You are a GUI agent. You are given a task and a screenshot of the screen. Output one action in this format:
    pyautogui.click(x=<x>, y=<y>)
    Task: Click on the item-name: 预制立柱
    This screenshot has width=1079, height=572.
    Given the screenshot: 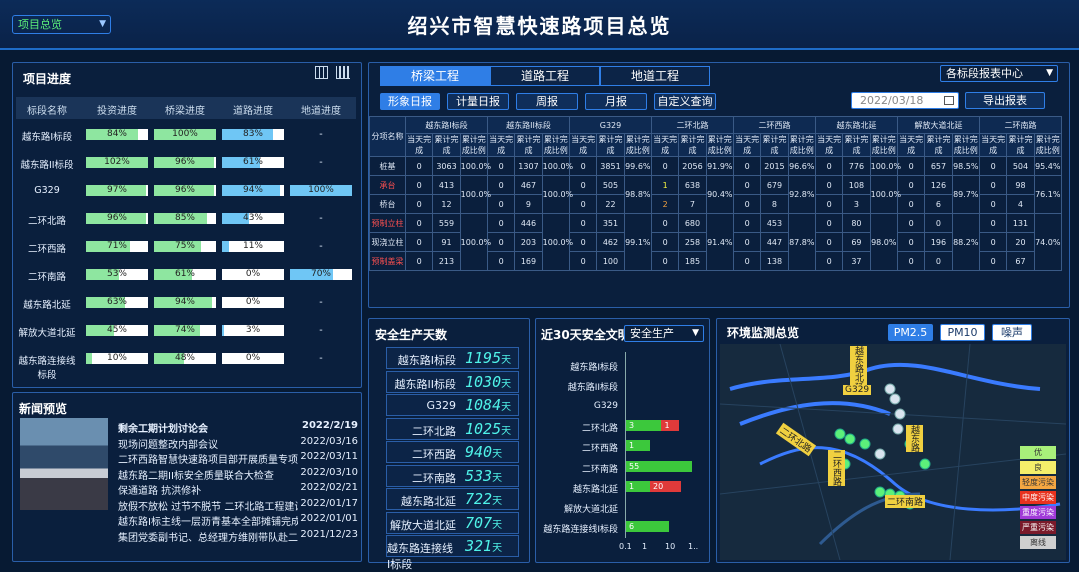 What is the action you would take?
    pyautogui.click(x=387, y=223)
    